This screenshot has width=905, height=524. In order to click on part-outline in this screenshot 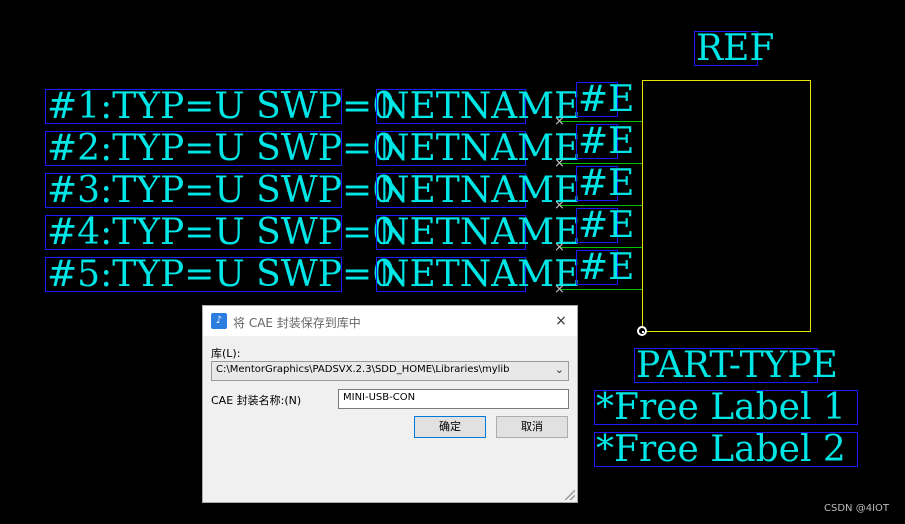, I will do `click(726, 206)`.